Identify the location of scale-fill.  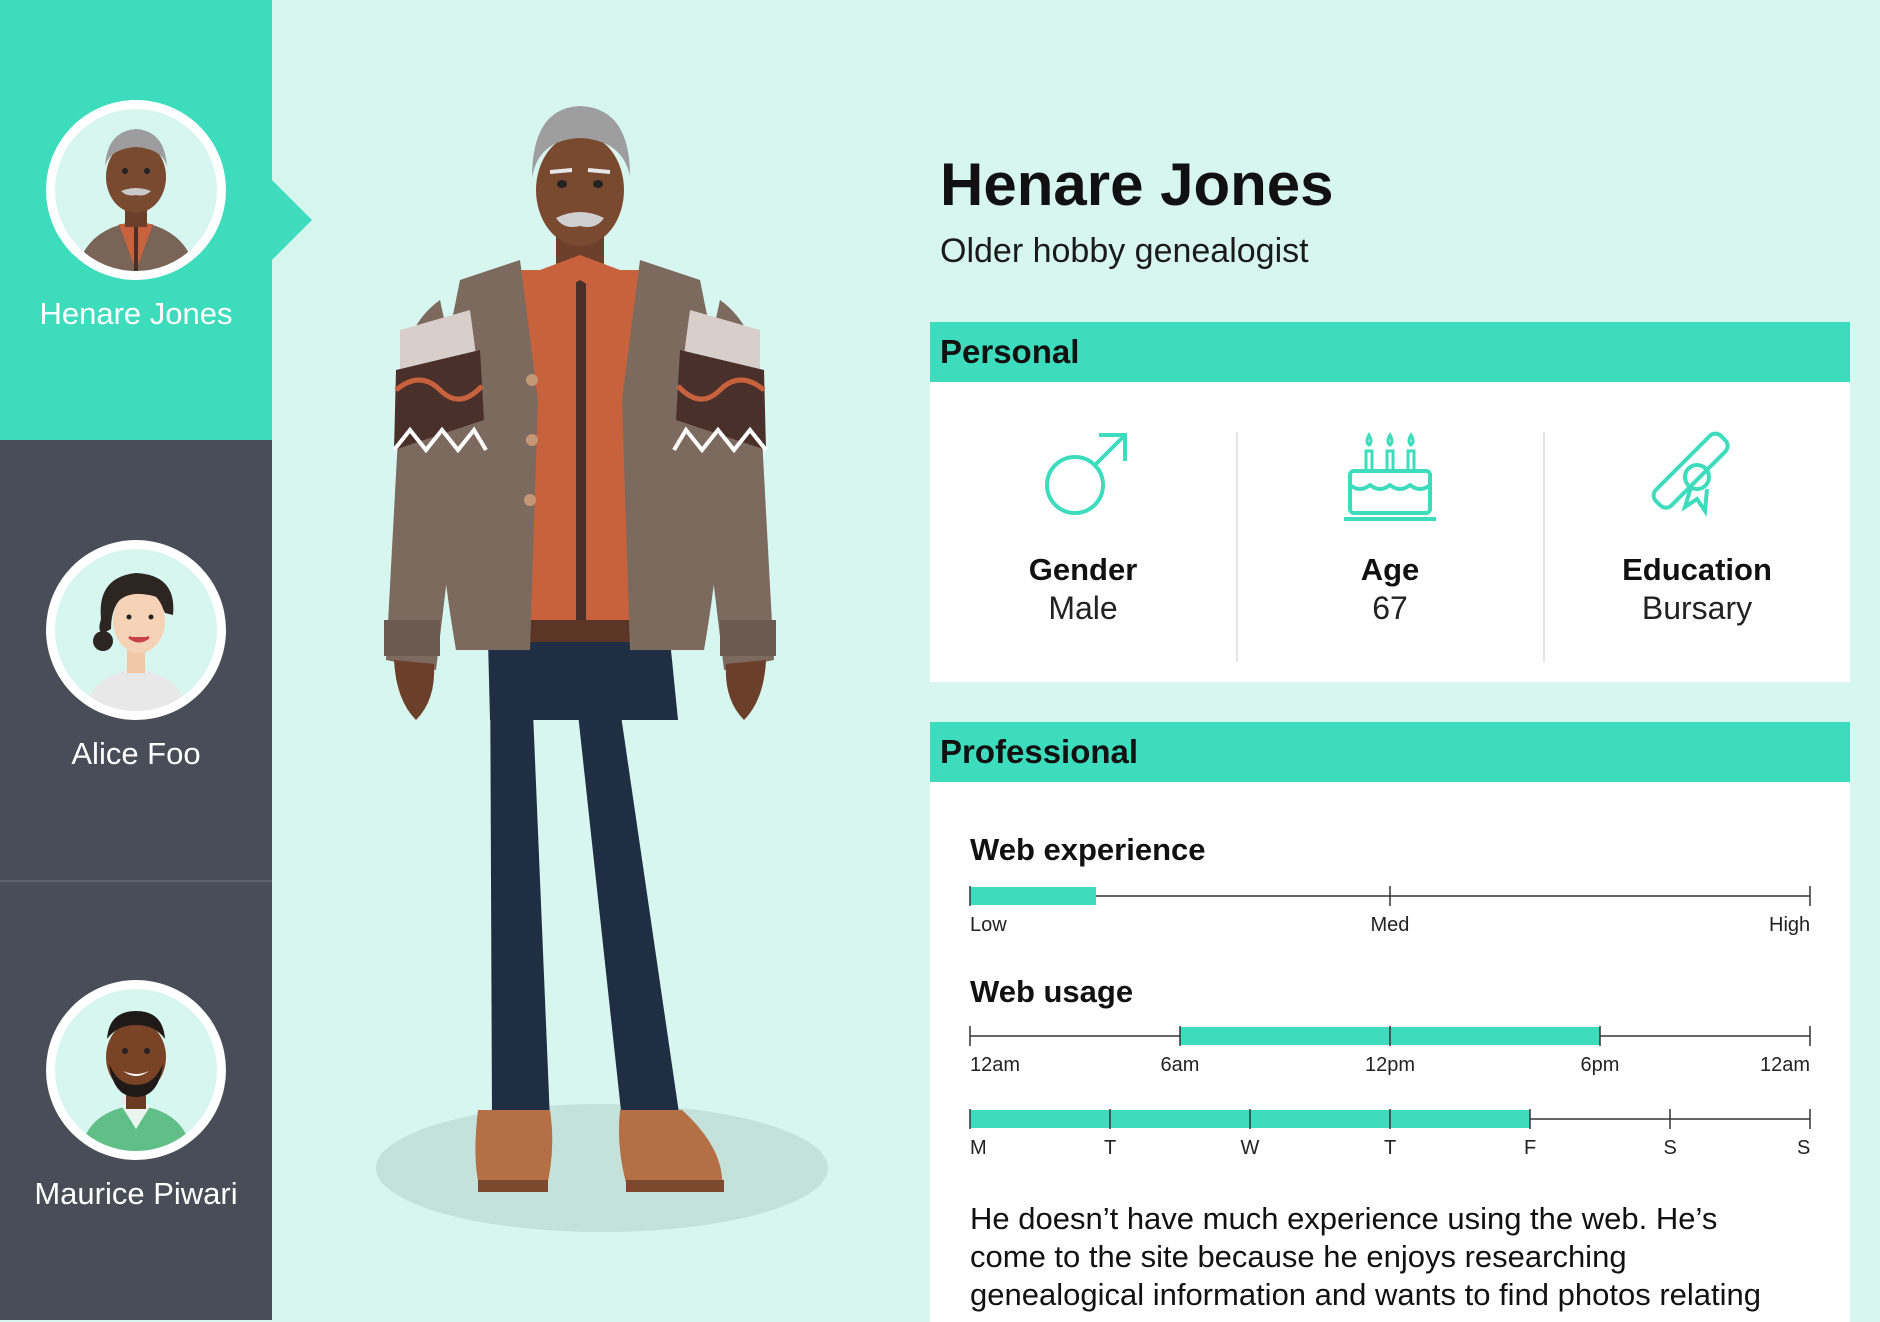
(1033, 896).